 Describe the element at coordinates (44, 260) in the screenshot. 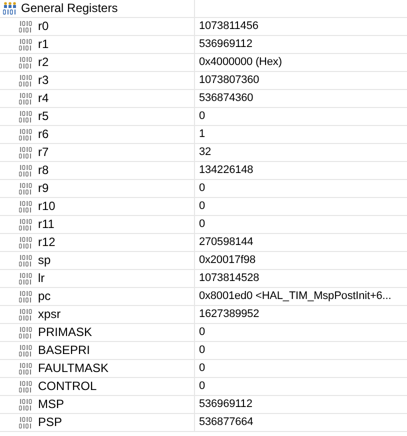

I see `register-name: sp` at that location.